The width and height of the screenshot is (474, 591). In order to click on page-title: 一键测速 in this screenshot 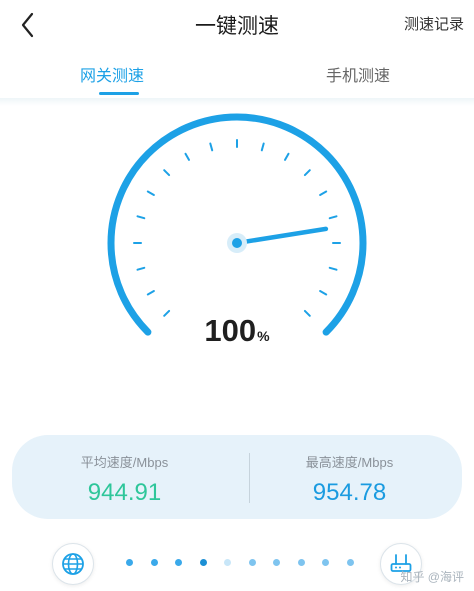, I will do `click(237, 26)`.